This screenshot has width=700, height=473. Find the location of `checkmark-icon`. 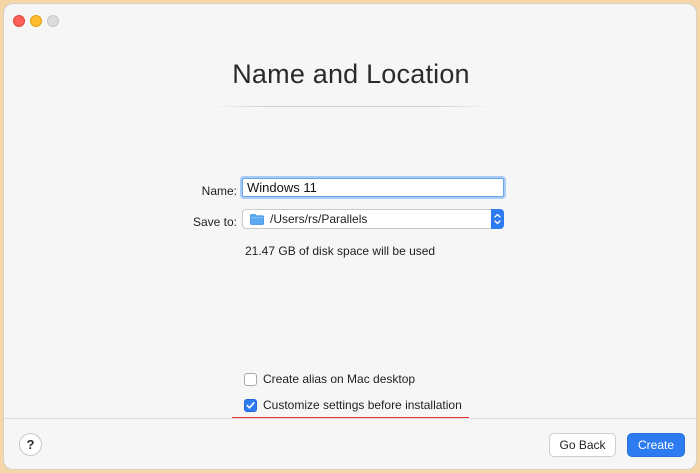

checkmark-icon is located at coordinates (250, 405).